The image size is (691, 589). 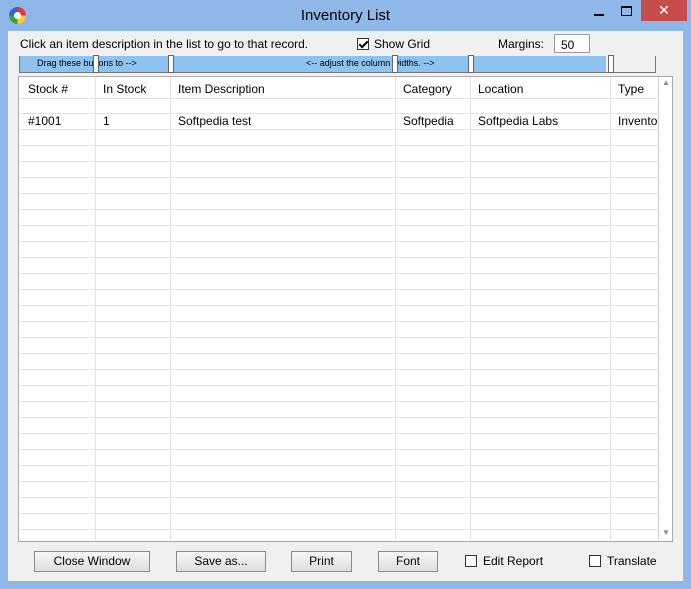 What do you see at coordinates (428, 121) in the screenshot?
I see `cell-category: Softpedia` at bounding box center [428, 121].